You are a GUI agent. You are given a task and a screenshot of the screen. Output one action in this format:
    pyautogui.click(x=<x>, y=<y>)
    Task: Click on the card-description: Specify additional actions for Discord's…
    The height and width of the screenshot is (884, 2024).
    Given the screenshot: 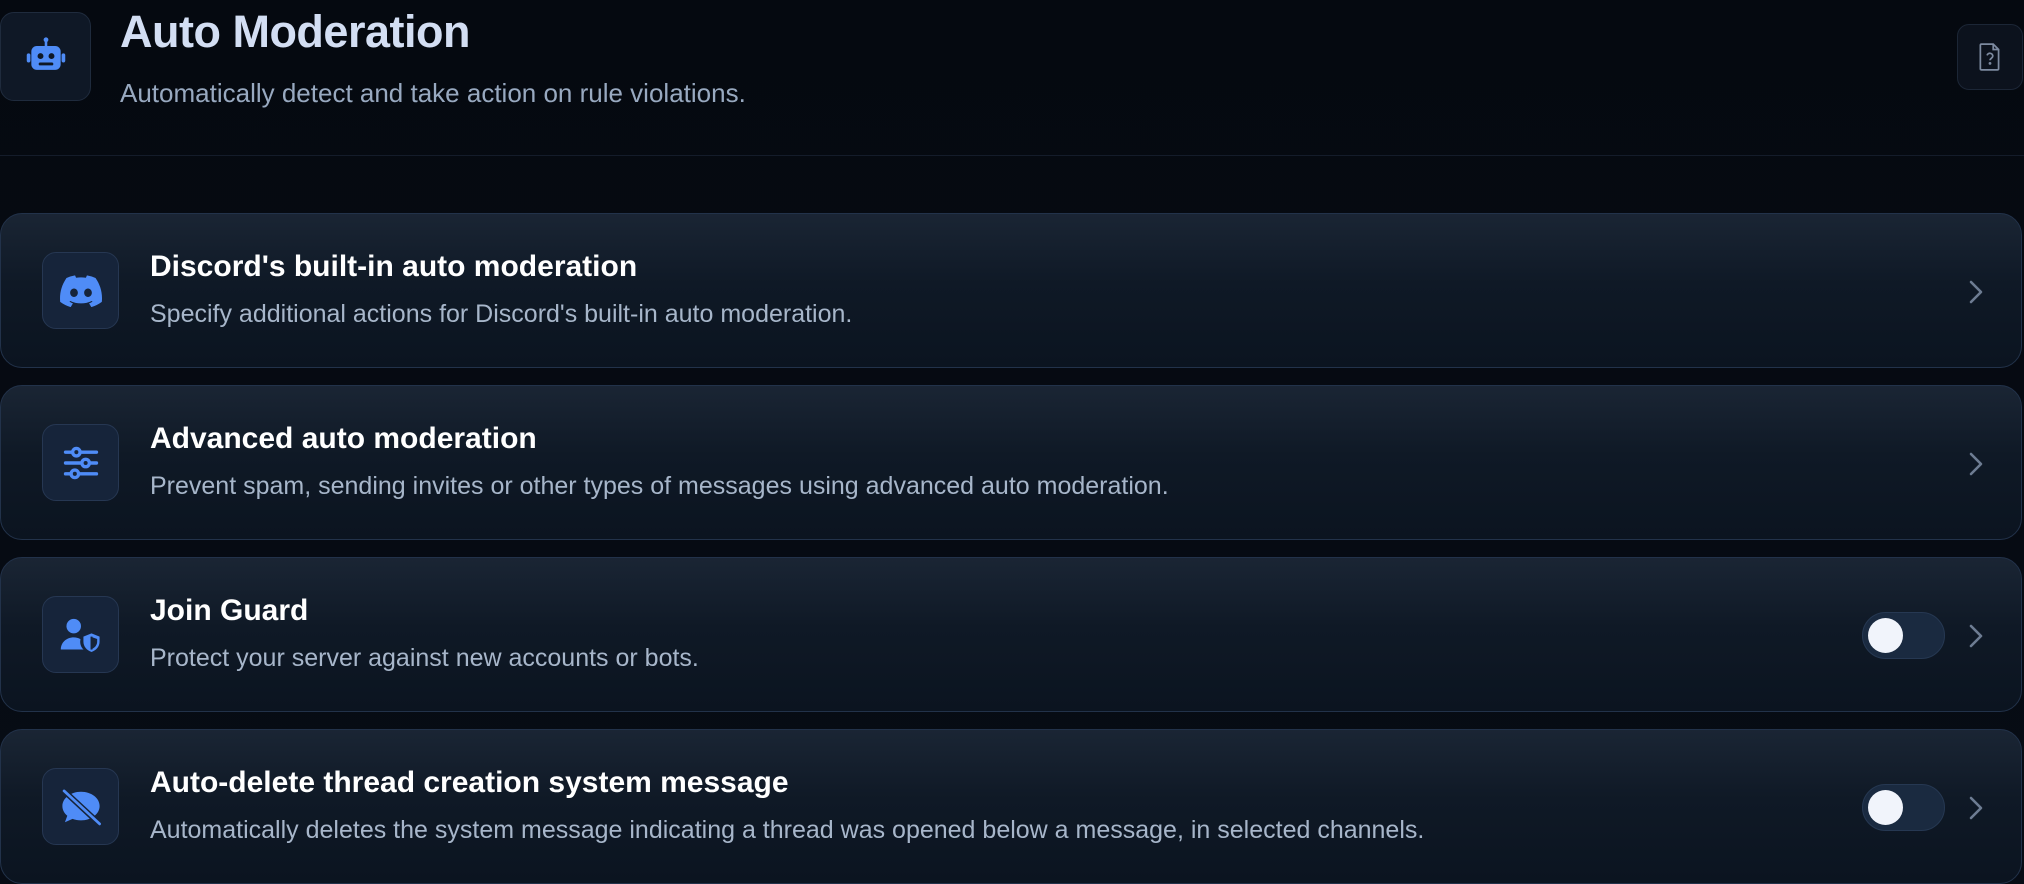 What is the action you would take?
    pyautogui.click(x=501, y=314)
    